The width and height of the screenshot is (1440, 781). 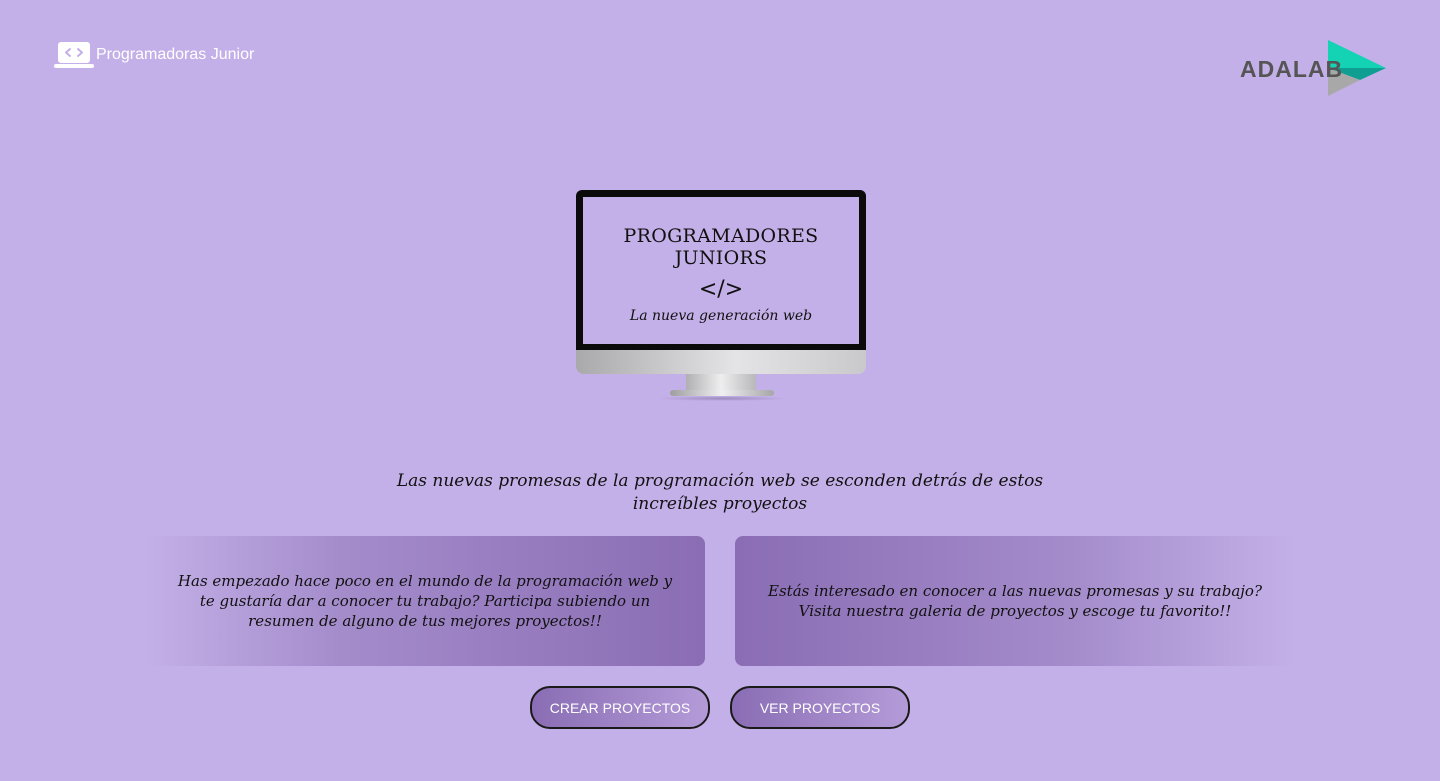 I want to click on laptop-code-icon, so click(x=74, y=55).